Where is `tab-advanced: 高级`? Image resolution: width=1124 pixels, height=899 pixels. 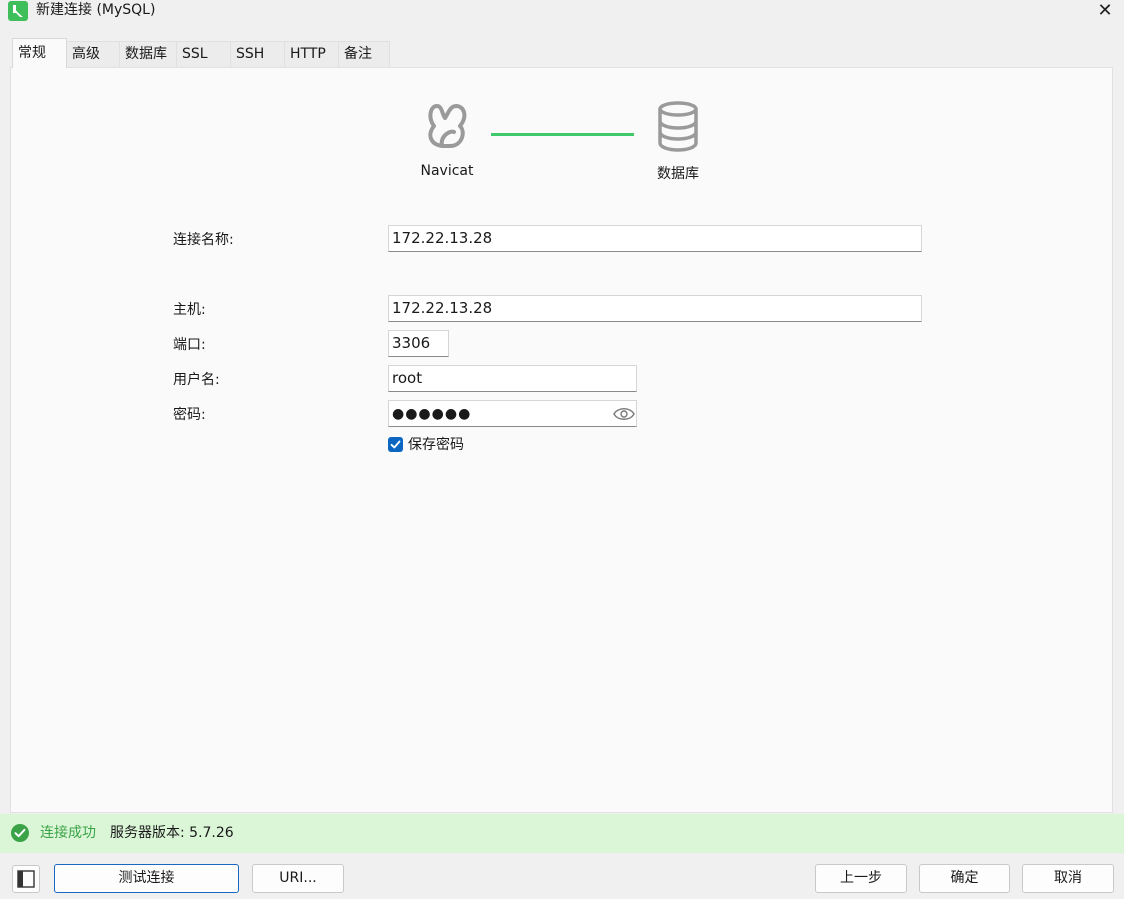
tab-advanced: 高级 is located at coordinates (93, 54).